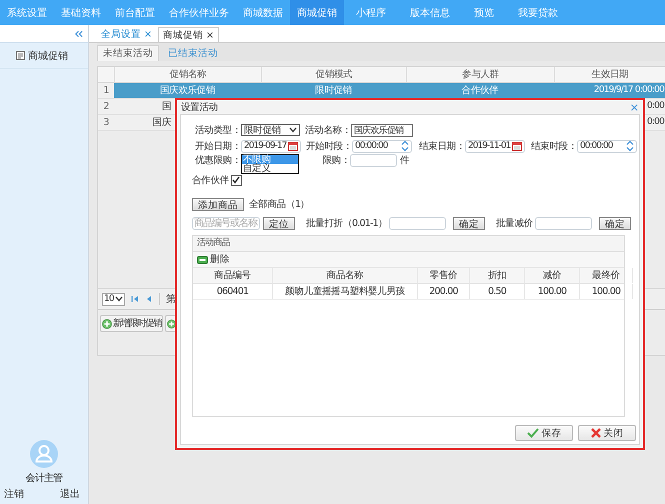 This screenshot has width=665, height=504. Describe the element at coordinates (333, 90) in the screenshot. I see `table-cell: 限时促销` at that location.